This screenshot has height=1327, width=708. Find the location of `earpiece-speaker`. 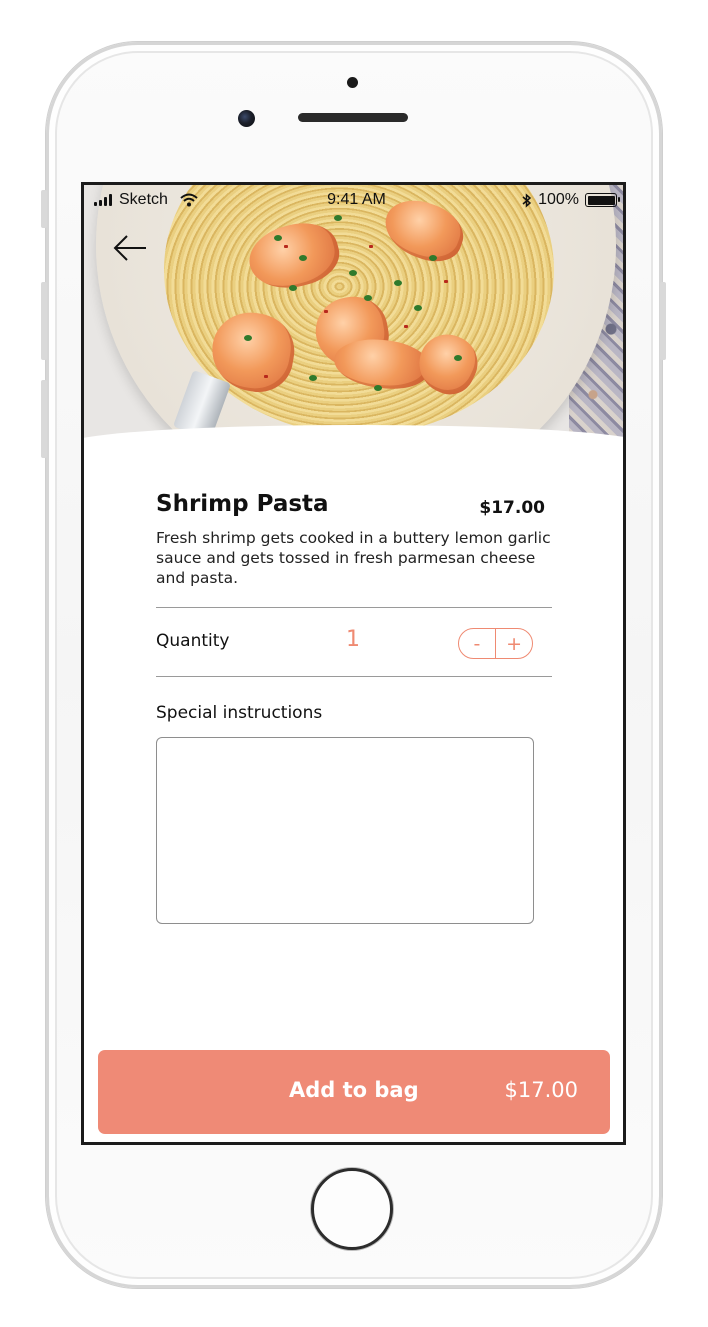

earpiece-speaker is located at coordinates (353, 117).